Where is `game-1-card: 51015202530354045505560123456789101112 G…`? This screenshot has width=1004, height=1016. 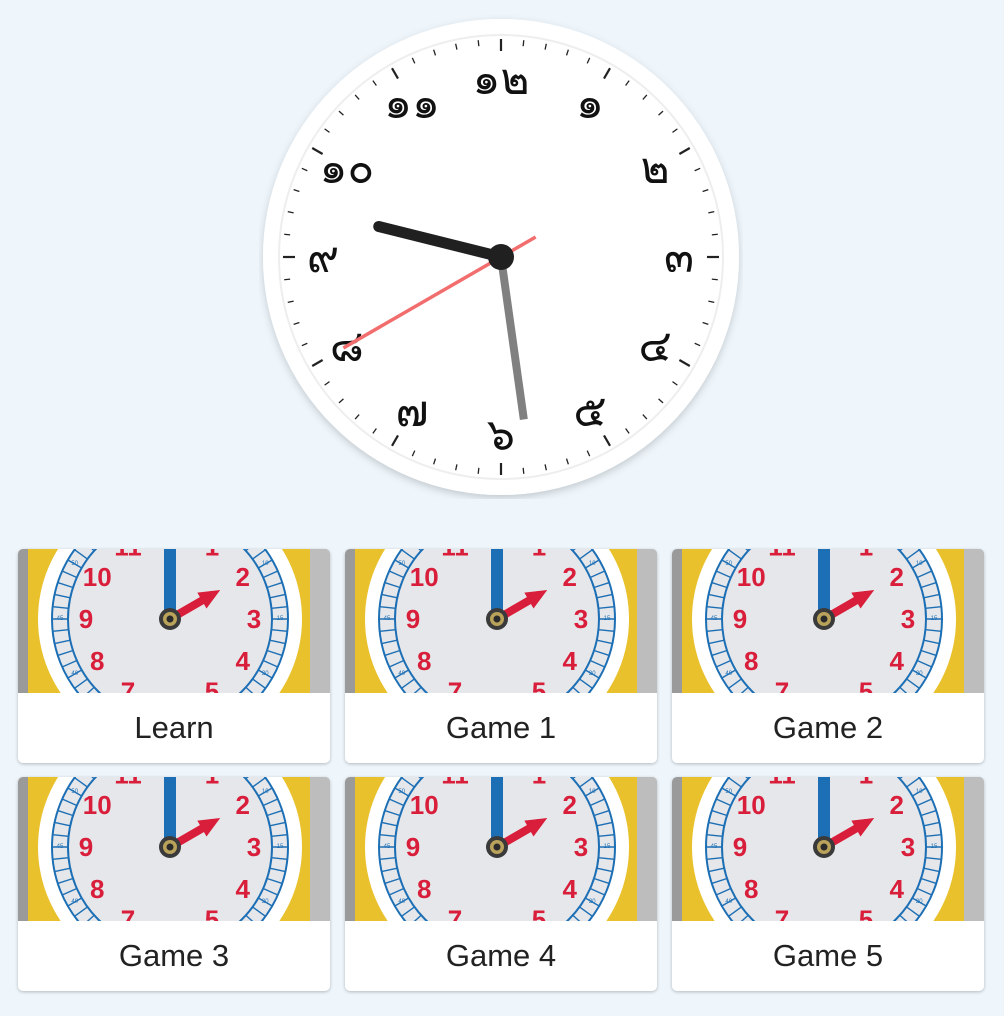 game-1-card: 51015202530354045505560123456789101112 G… is located at coordinates (501, 656).